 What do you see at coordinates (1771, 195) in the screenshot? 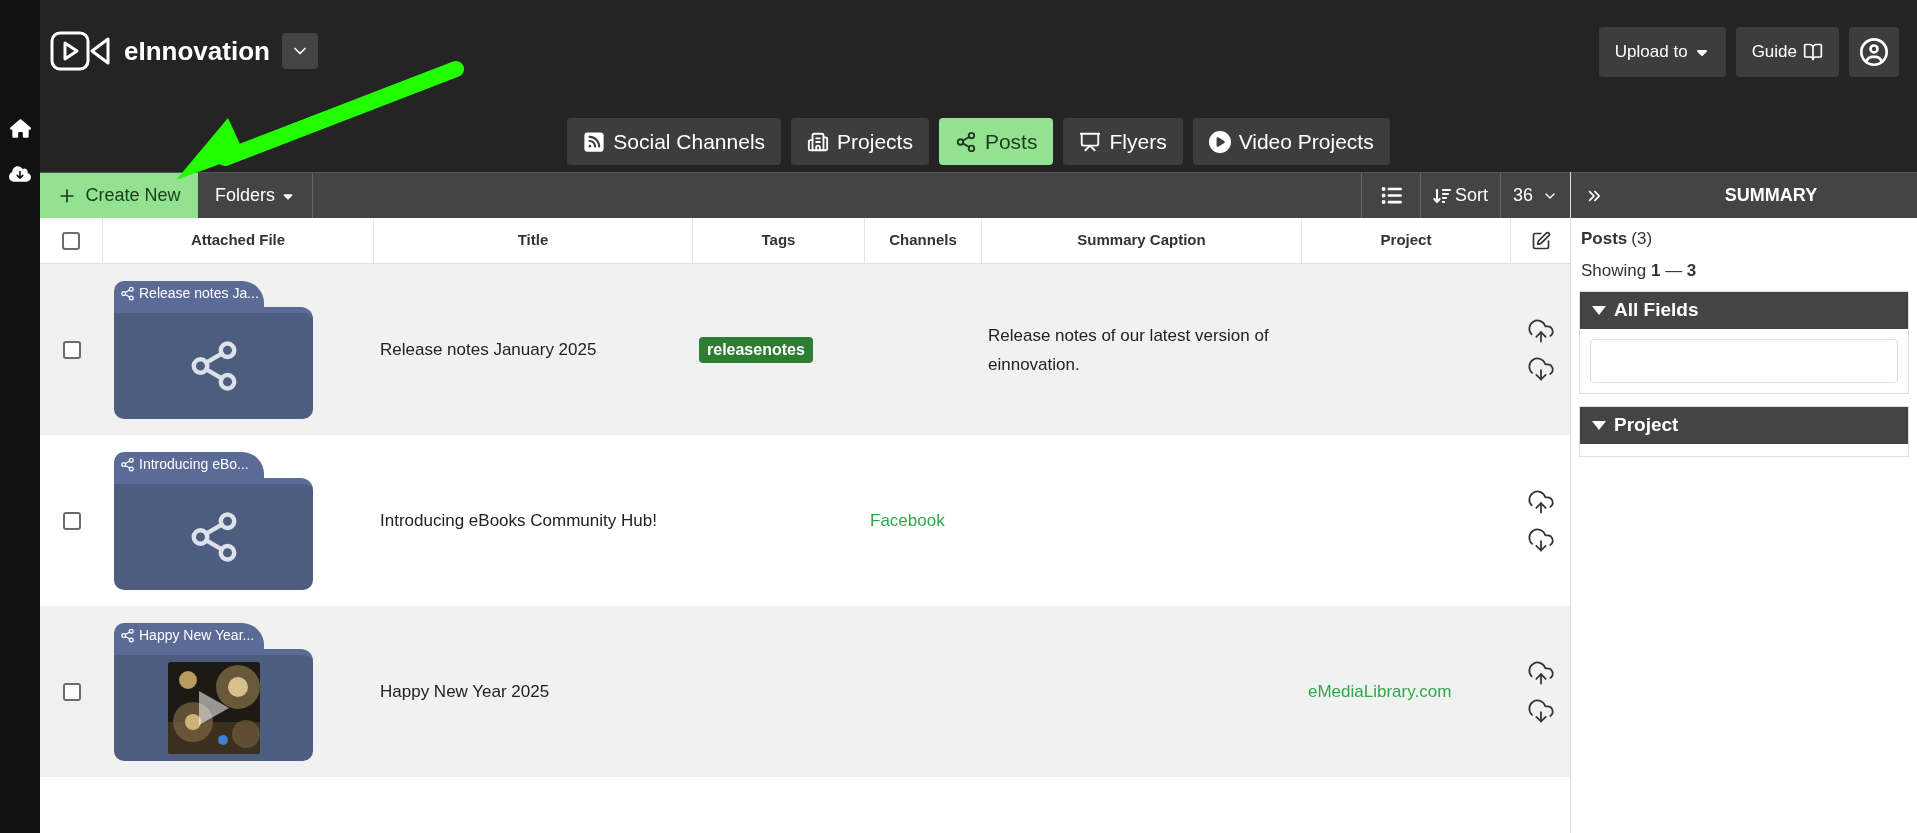
I see `summary-title: SUMMARY` at bounding box center [1771, 195].